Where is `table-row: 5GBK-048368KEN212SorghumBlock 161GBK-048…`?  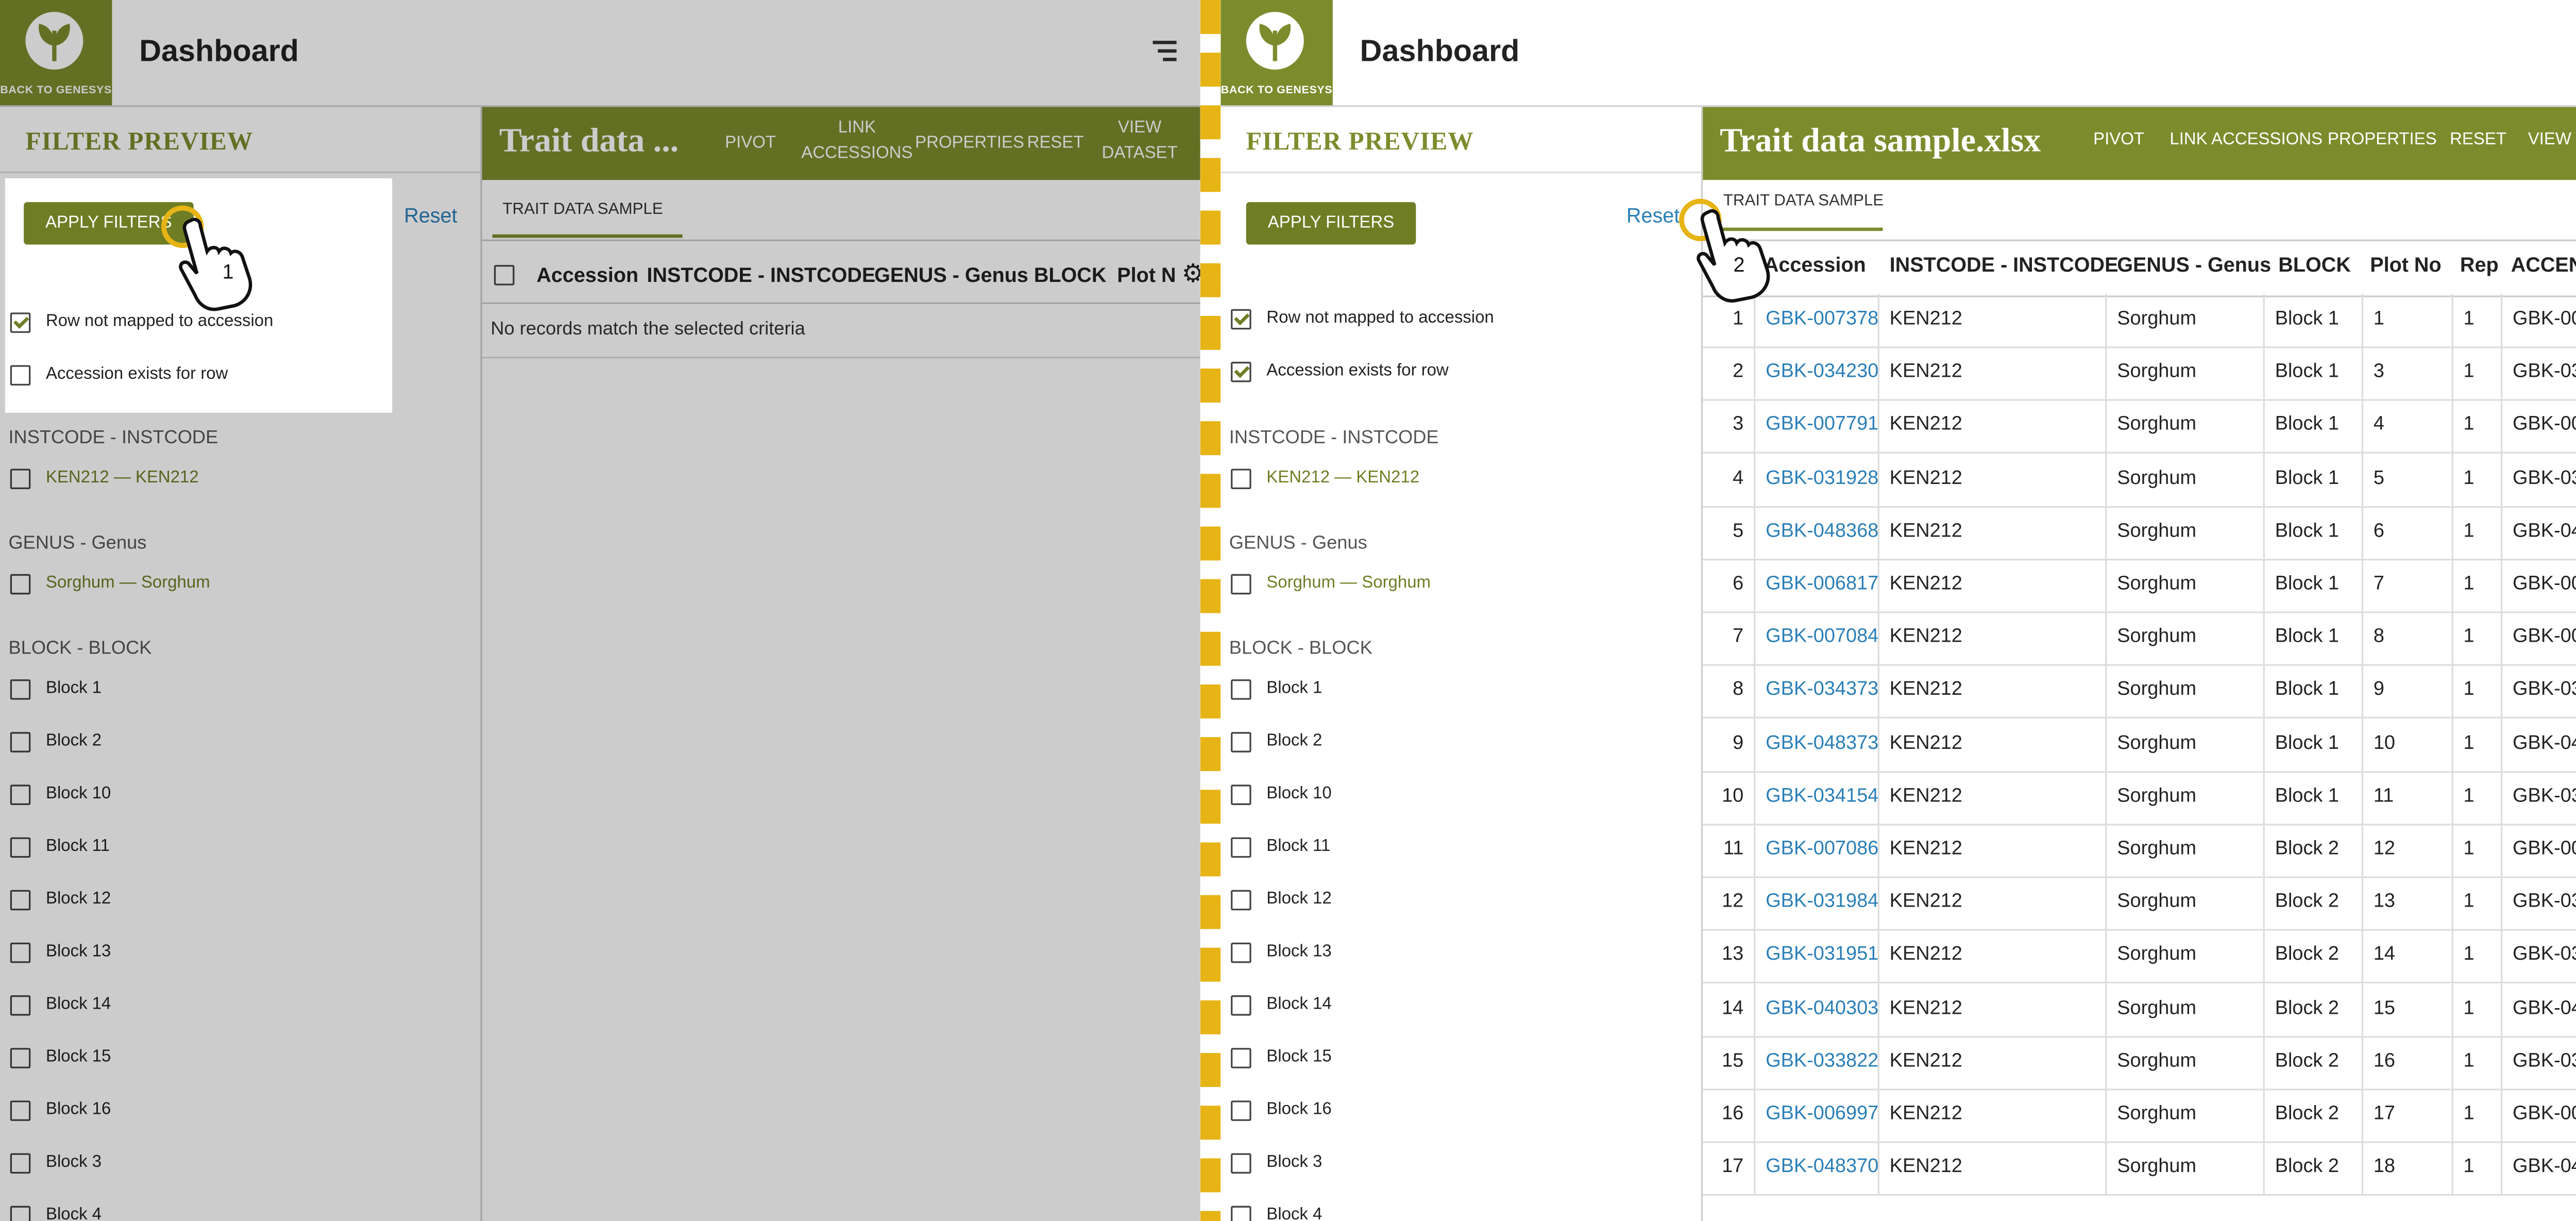 table-row: 5GBK-048368KEN212SorghumBlock 161GBK-048… is located at coordinates (2139, 533).